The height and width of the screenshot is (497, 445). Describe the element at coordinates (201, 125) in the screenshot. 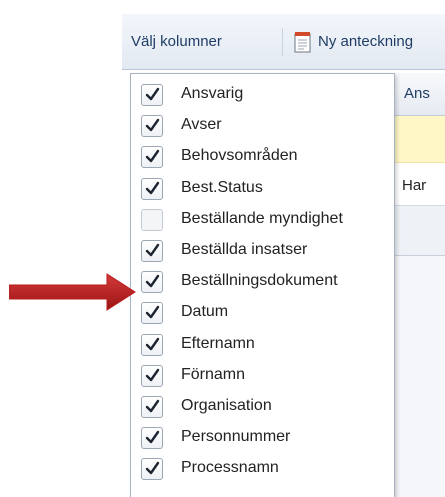

I see `column-option-label: Avser` at that location.